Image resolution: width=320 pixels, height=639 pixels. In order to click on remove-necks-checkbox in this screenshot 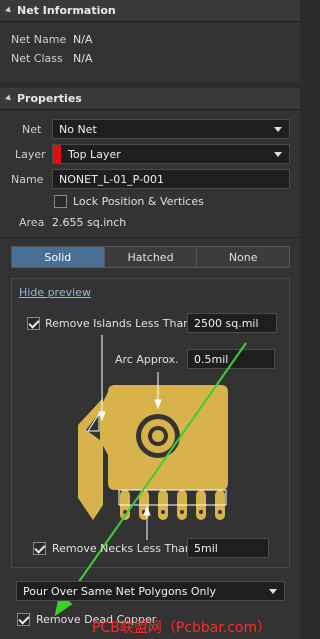, I will do `click(39, 548)`.